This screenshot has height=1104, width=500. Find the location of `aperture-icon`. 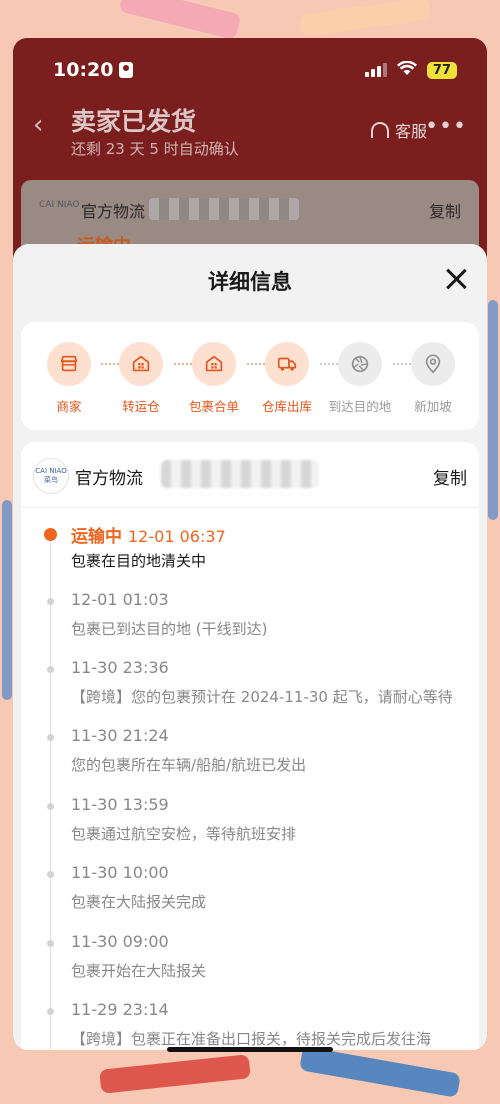

aperture-icon is located at coordinates (360, 364).